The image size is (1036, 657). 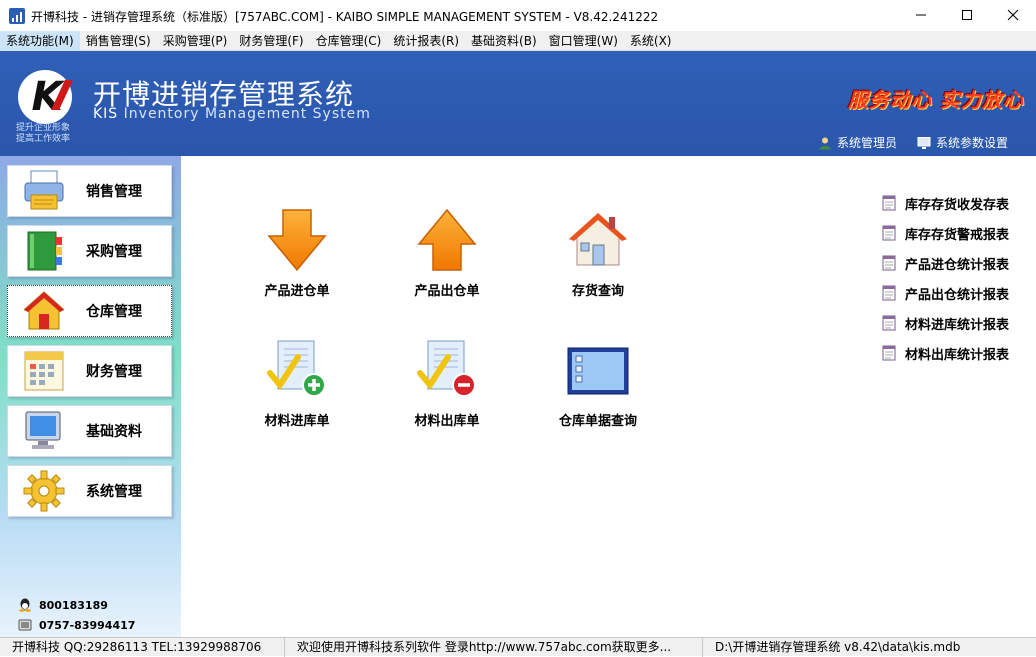 I want to click on report-product-outbound-stats: 产品出仓统计报表, so click(x=945, y=293).